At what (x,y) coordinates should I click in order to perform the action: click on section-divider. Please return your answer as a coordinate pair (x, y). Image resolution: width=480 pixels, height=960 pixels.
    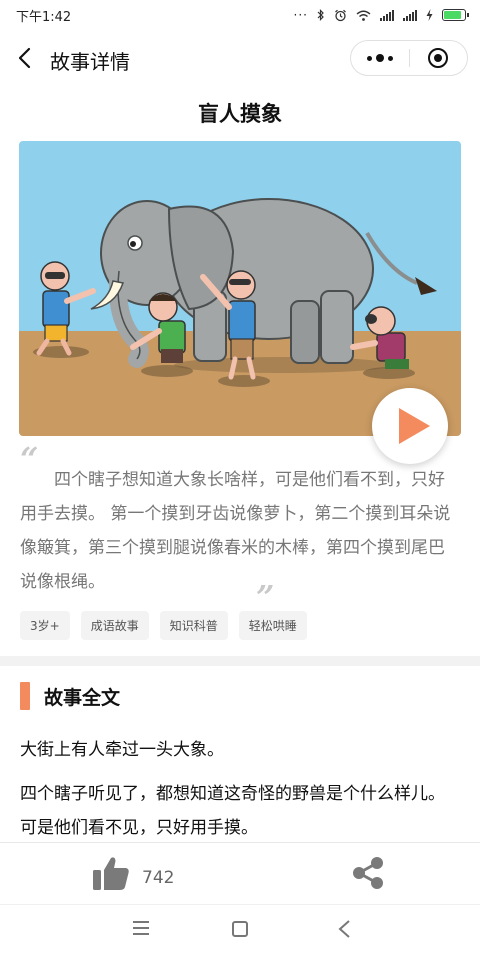
    Looking at the image, I should click on (240, 661).